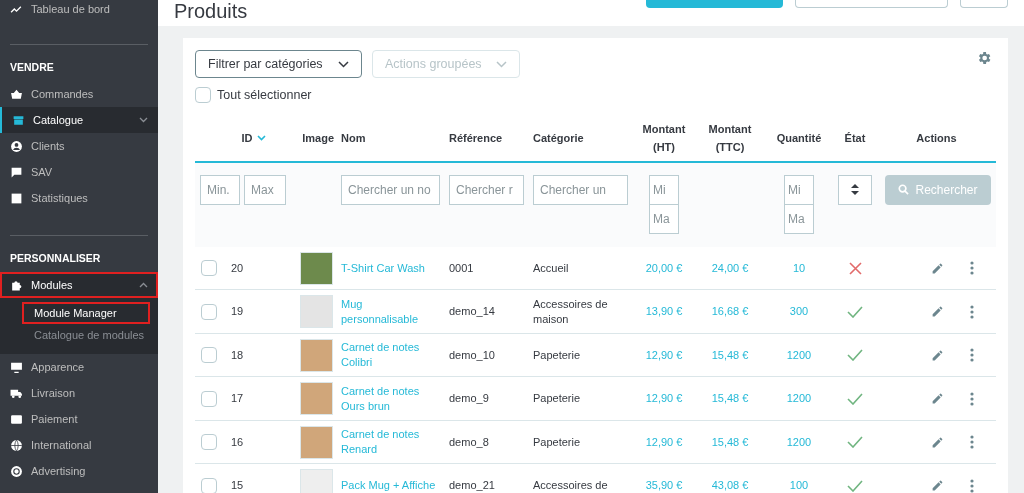 This screenshot has height=493, width=1024. Describe the element at coordinates (79, 172) in the screenshot. I see `sidebar-item: SAV` at that location.